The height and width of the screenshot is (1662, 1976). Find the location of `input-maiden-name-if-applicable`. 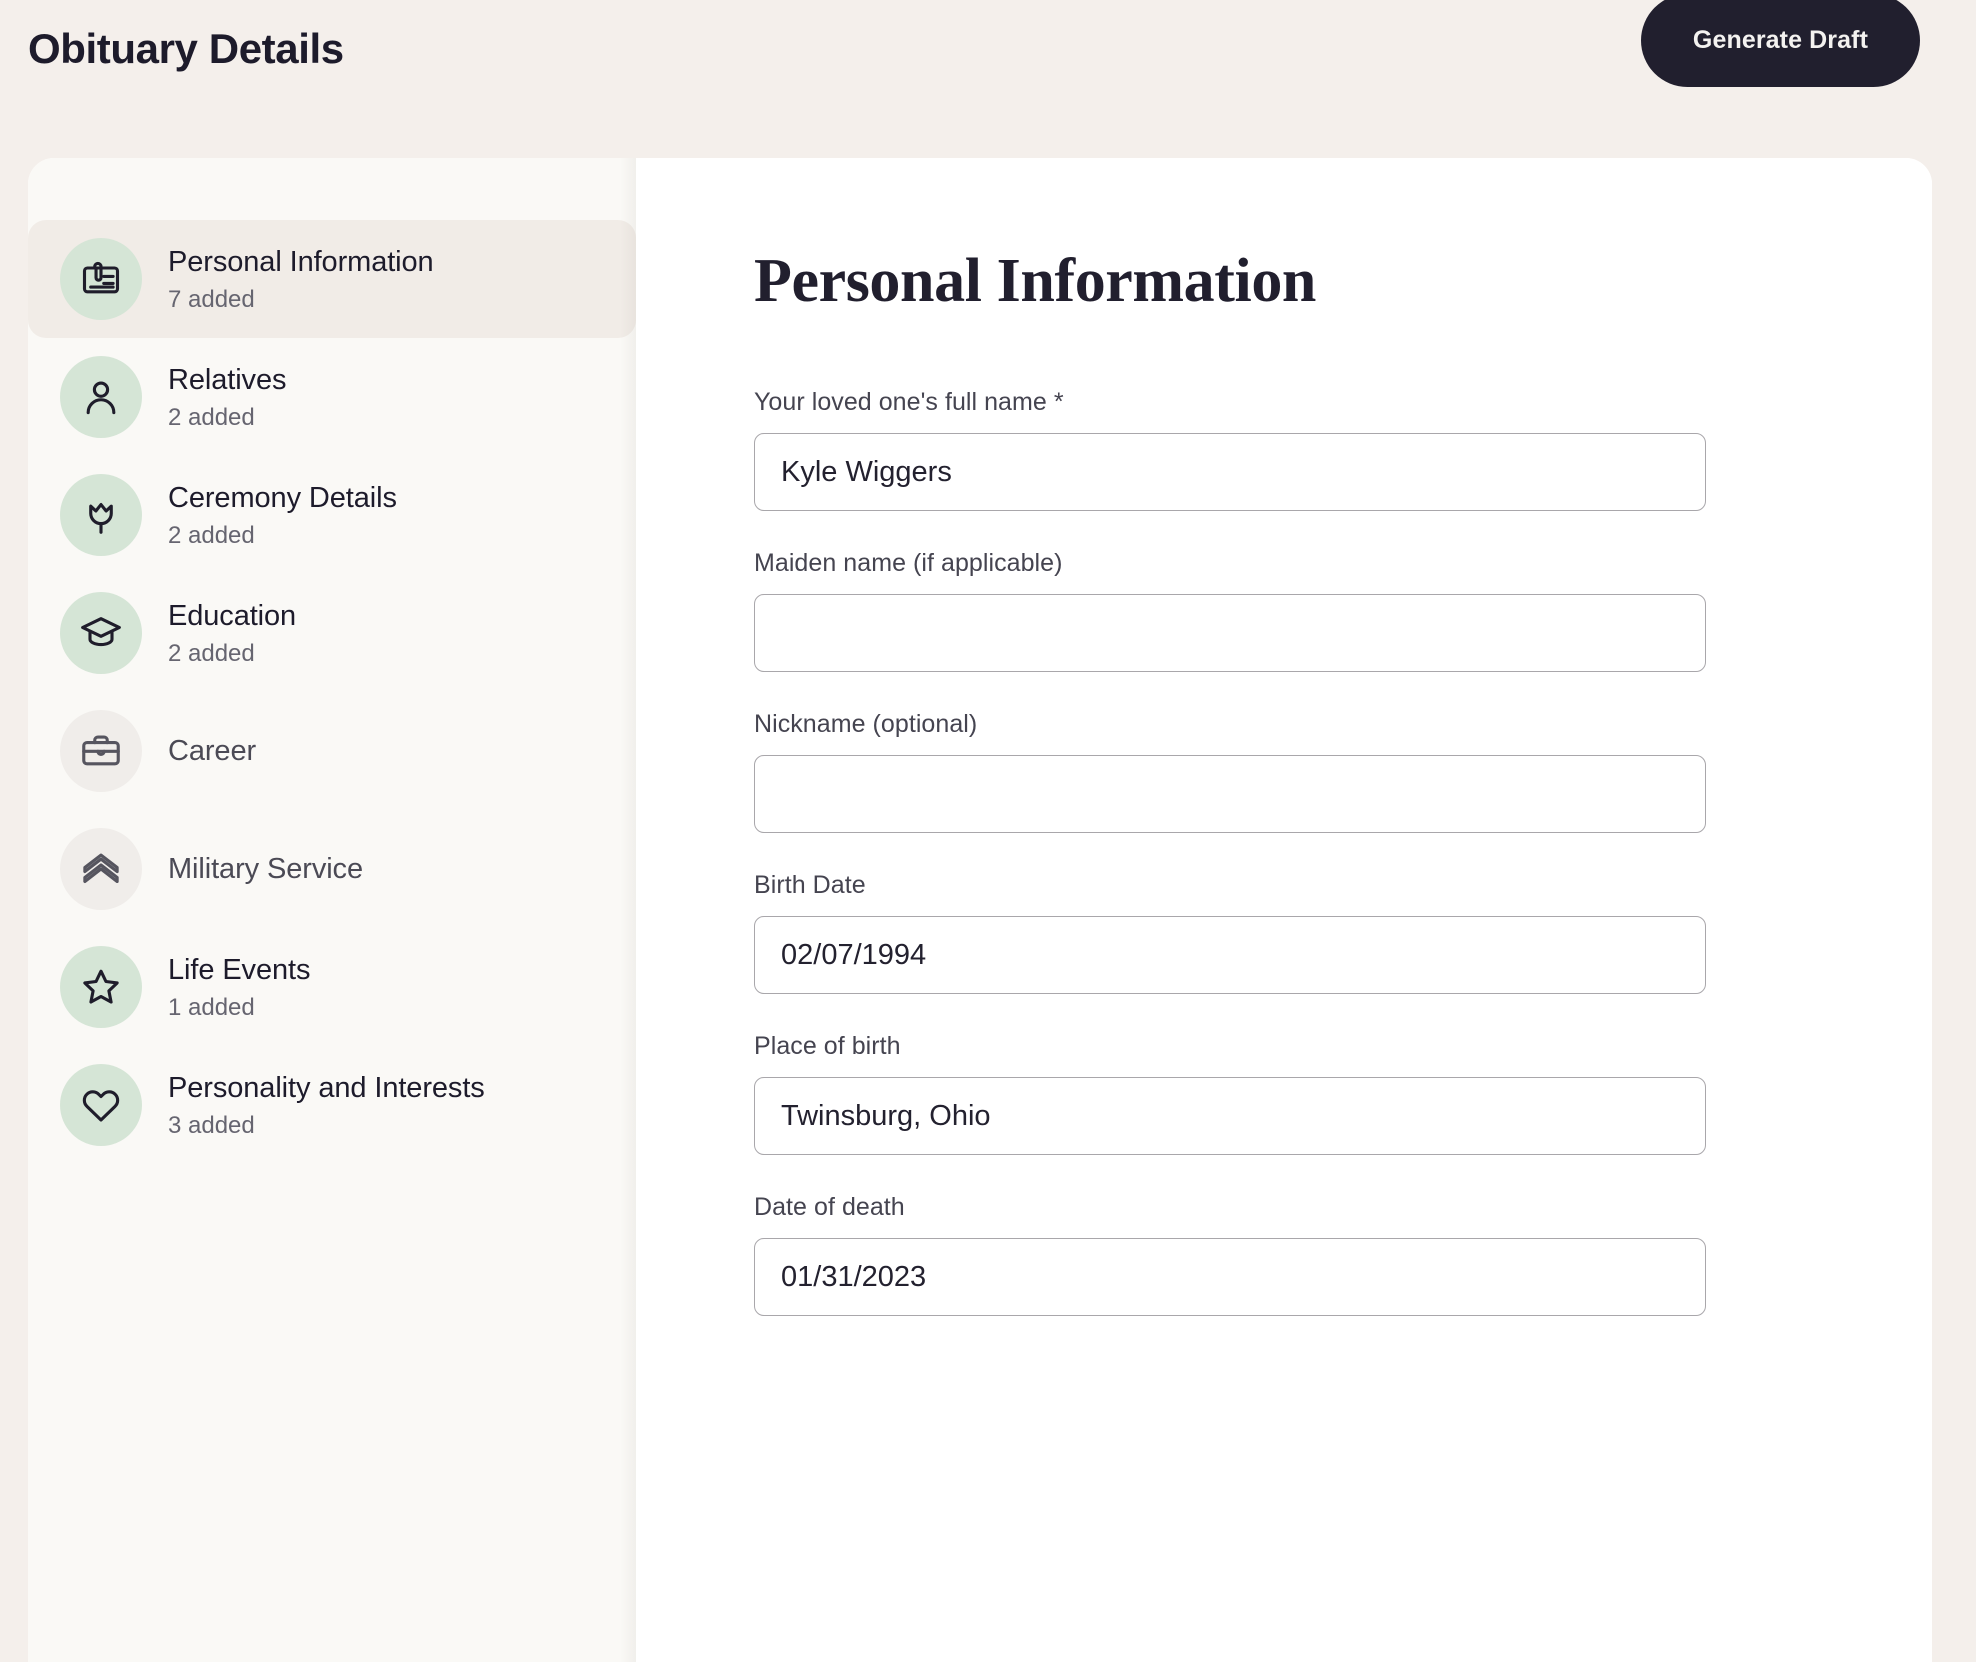

input-maiden-name-if-applicable is located at coordinates (1230, 633).